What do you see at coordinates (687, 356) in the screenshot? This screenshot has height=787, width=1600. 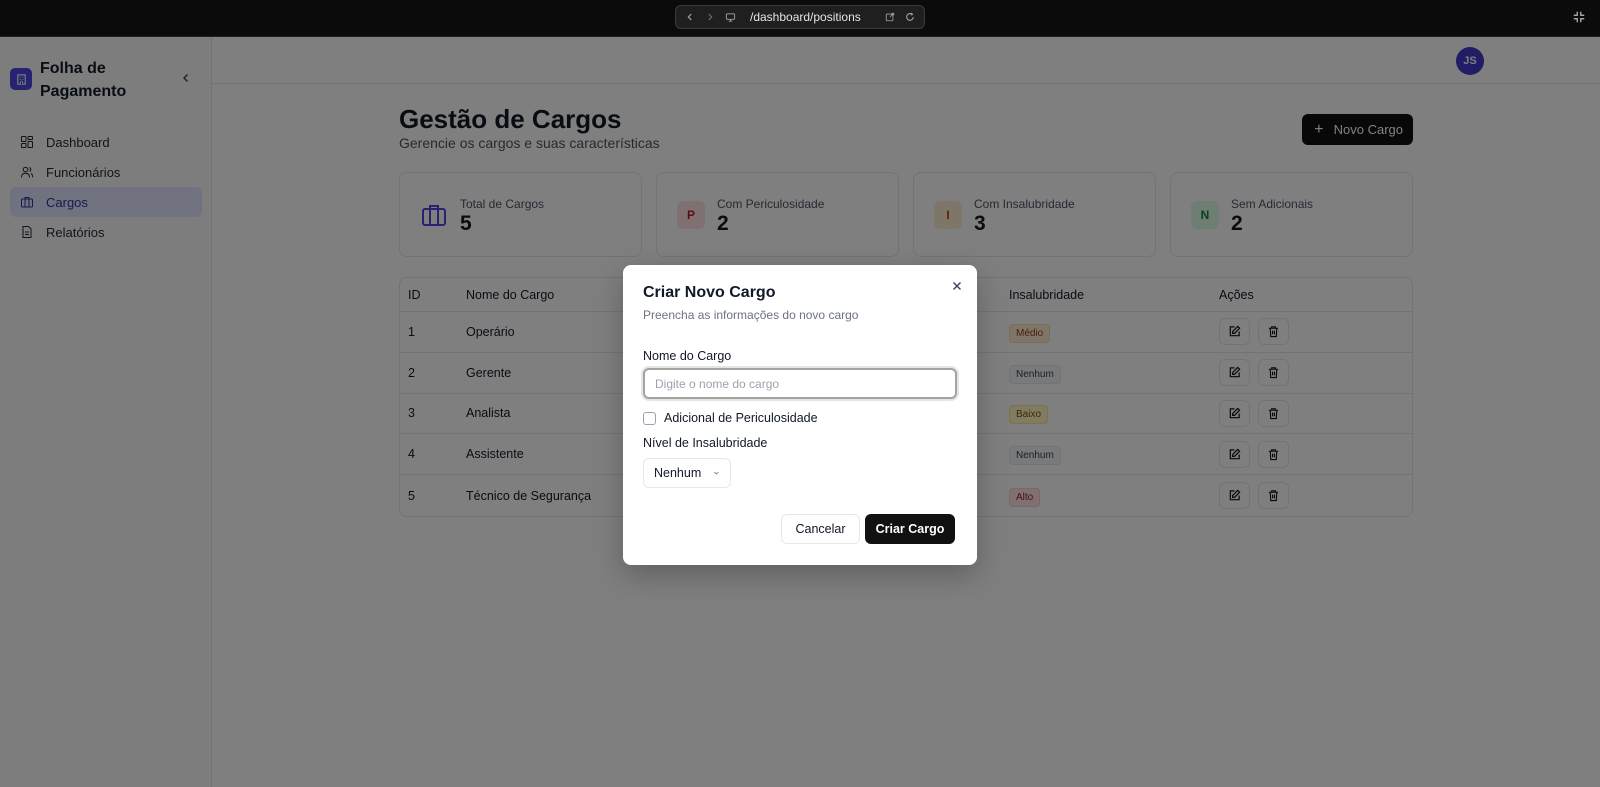 I see `position-name-label: Nome do Cargo` at bounding box center [687, 356].